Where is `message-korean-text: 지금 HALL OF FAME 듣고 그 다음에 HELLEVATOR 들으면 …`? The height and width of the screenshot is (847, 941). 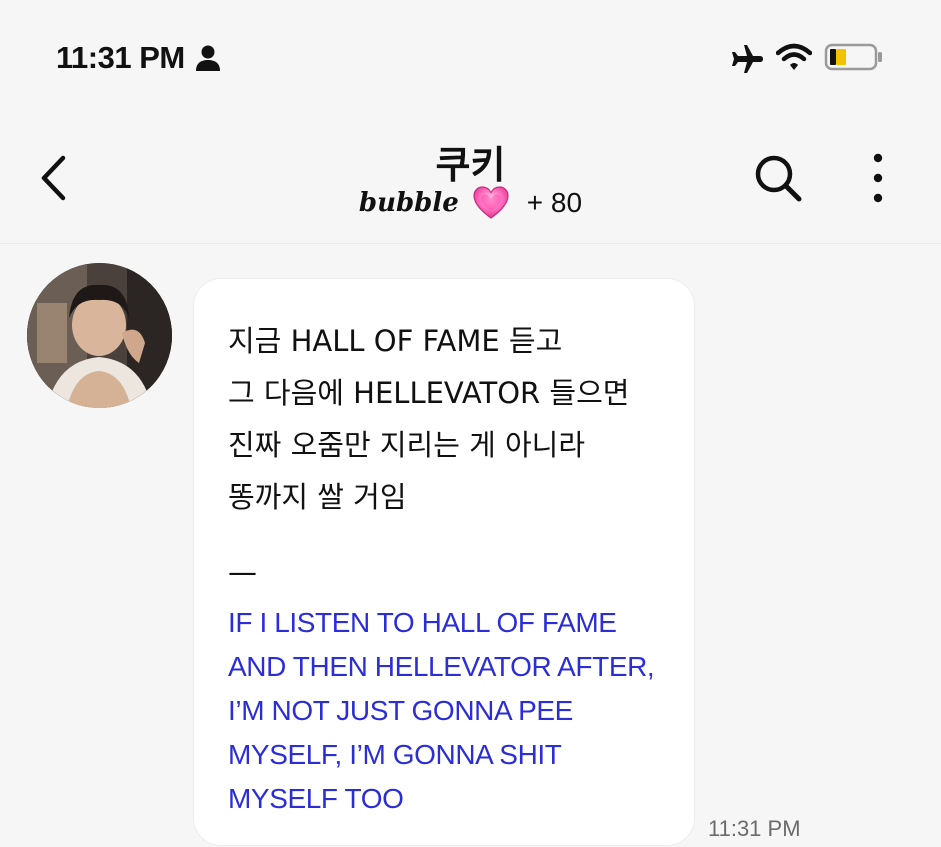 message-korean-text: 지금 HALL OF FAME 듣고 그 다음에 HELLEVATOR 들으면 … is located at coordinates (458, 419).